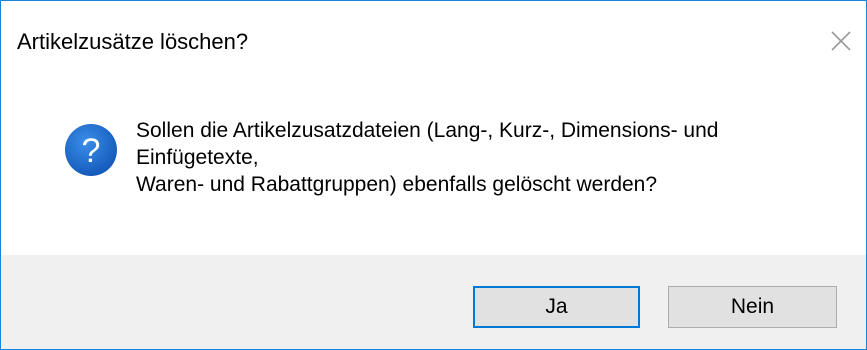 Image resolution: width=867 pixels, height=350 pixels. What do you see at coordinates (133, 41) in the screenshot?
I see `dialog-title: Artikelzusätze löschen?` at bounding box center [133, 41].